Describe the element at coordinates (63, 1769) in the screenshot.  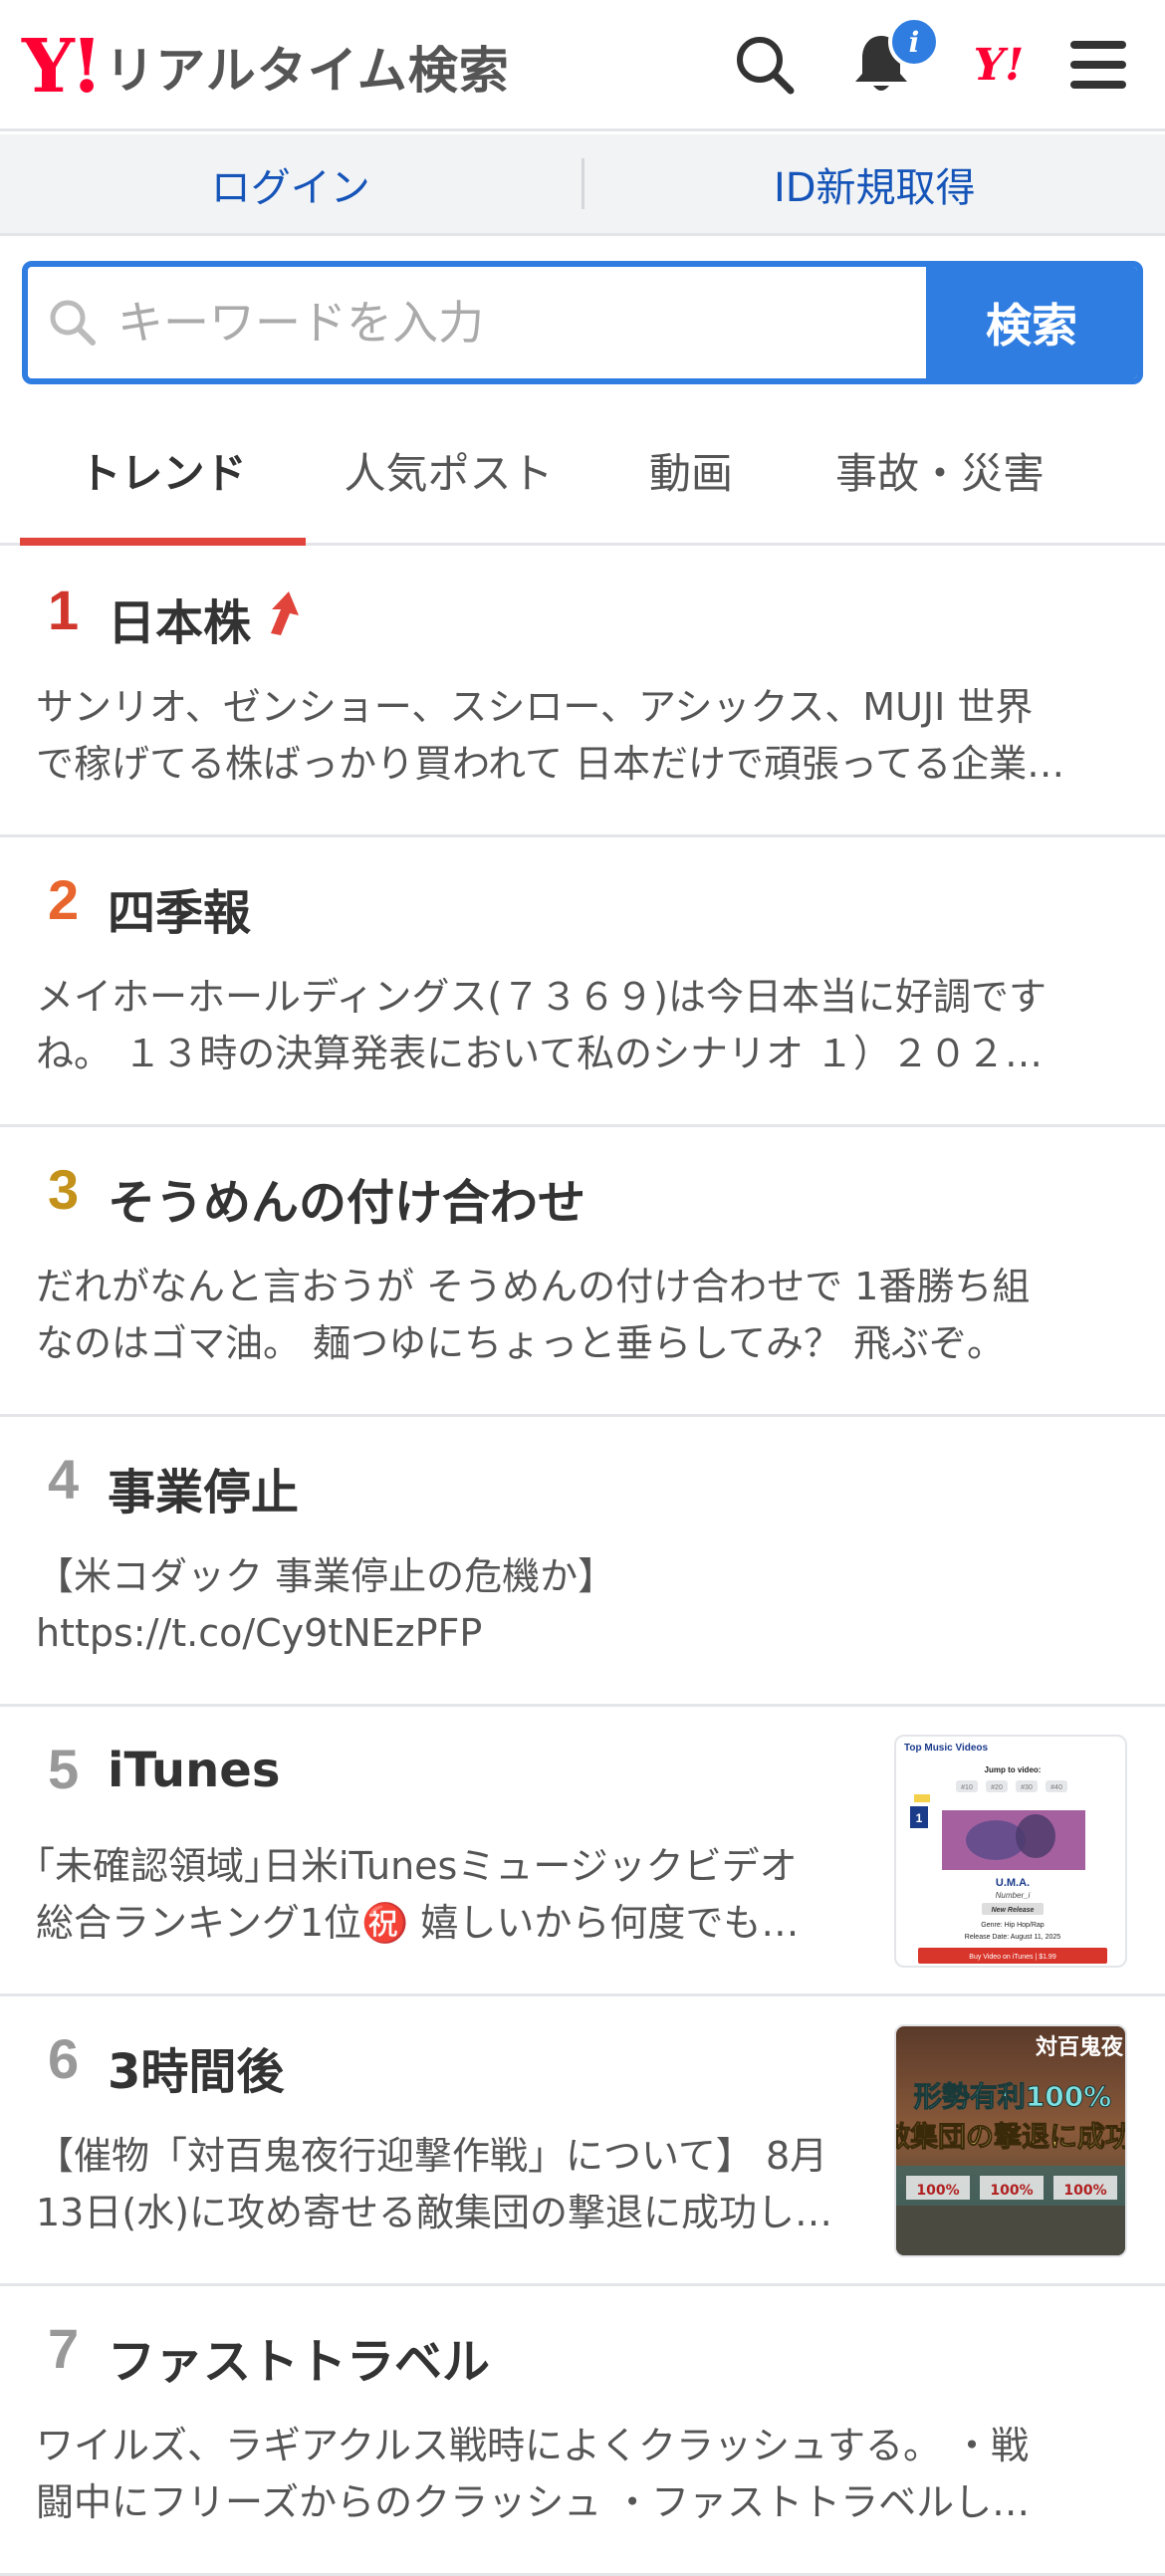
I see `trend-rank: 5` at that location.